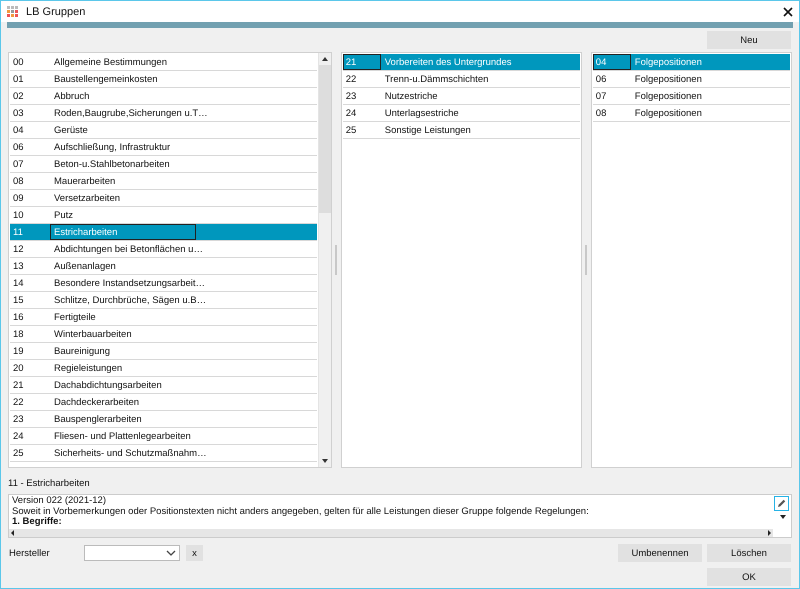  Describe the element at coordinates (18, 369) in the screenshot. I see `group-code: 20` at that location.